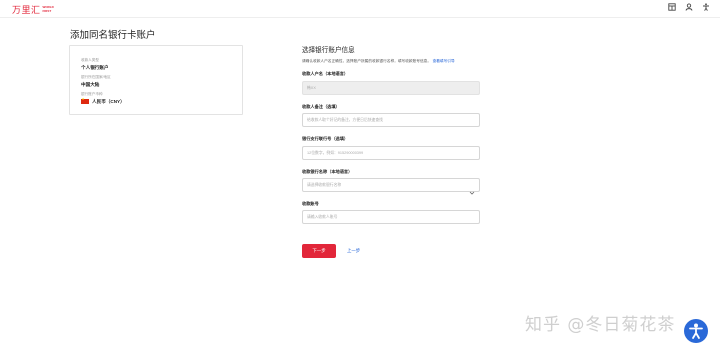 This screenshot has width=720, height=351. Describe the element at coordinates (26, 11) in the screenshot. I see `logo-text: 万里汇` at that location.